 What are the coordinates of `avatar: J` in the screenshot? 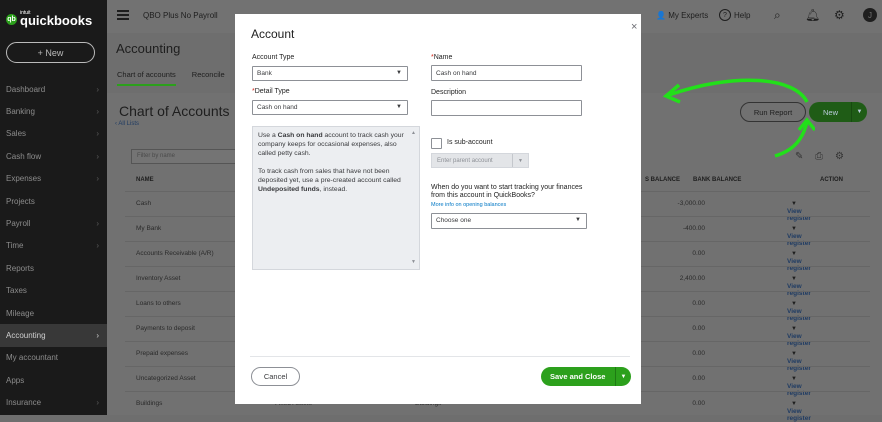 It's located at (870, 15).